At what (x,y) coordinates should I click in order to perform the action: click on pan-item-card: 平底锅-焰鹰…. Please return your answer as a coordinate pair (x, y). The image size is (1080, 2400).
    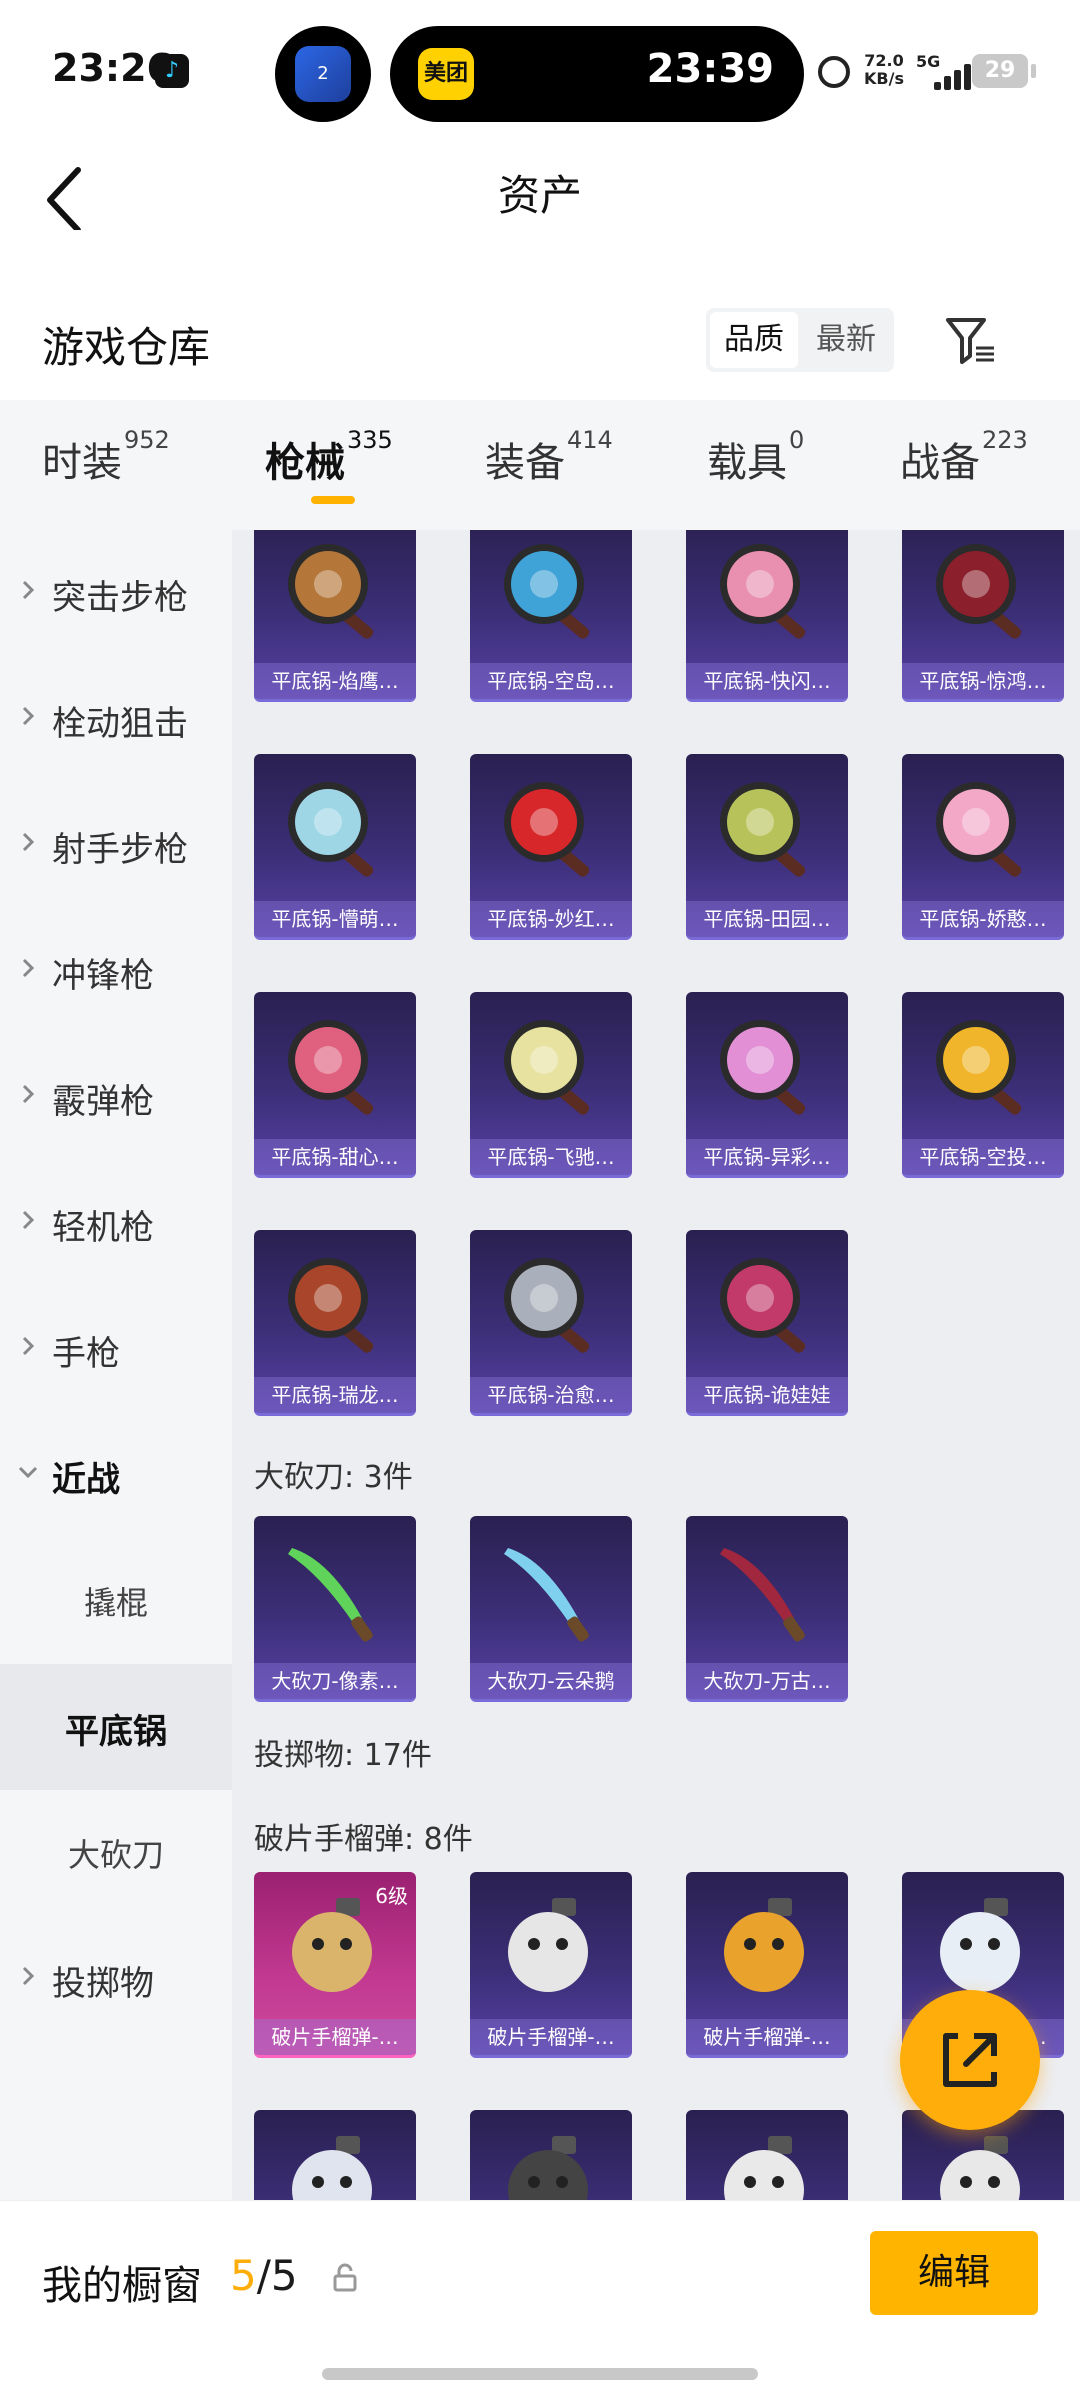
    Looking at the image, I should click on (335, 616).